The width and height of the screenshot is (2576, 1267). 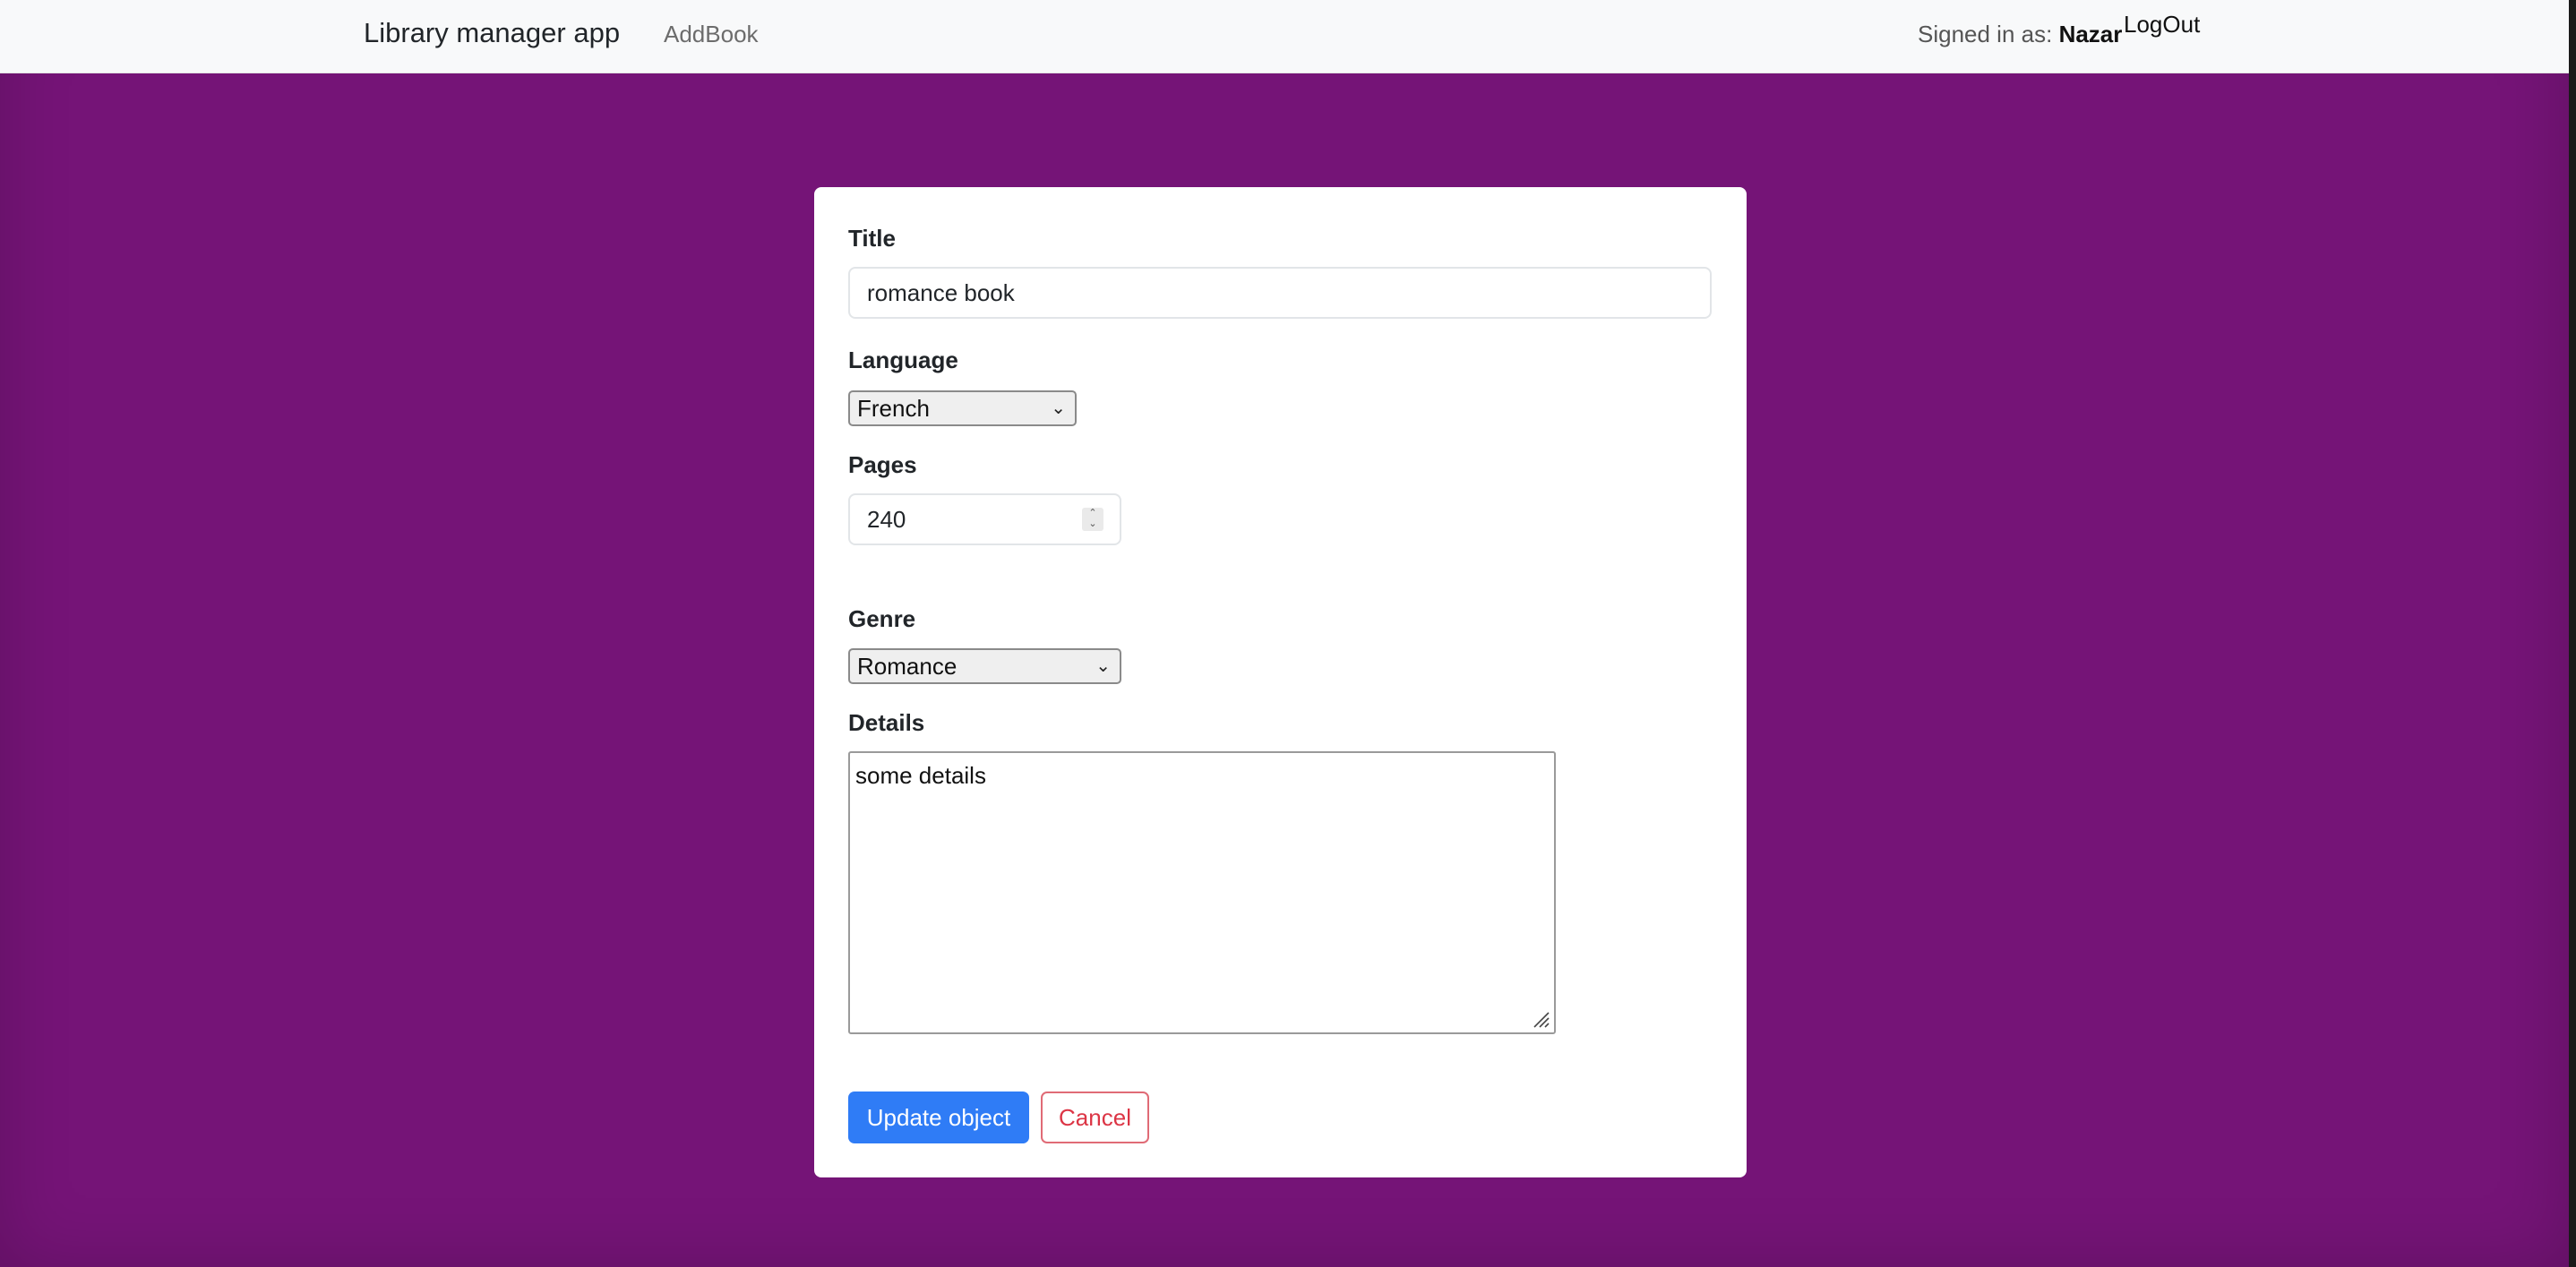 I want to click on update-object-button: Update object, so click(x=938, y=1117).